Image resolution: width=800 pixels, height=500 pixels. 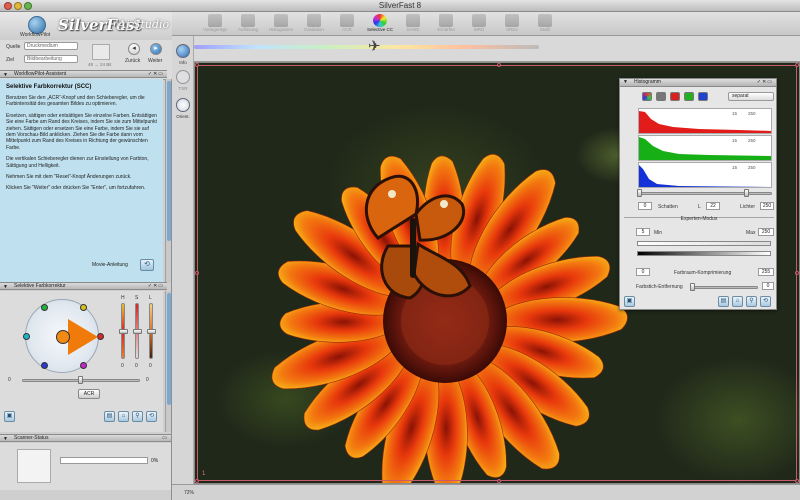 I want to click on movie-button: ⟲, so click(x=147, y=265).